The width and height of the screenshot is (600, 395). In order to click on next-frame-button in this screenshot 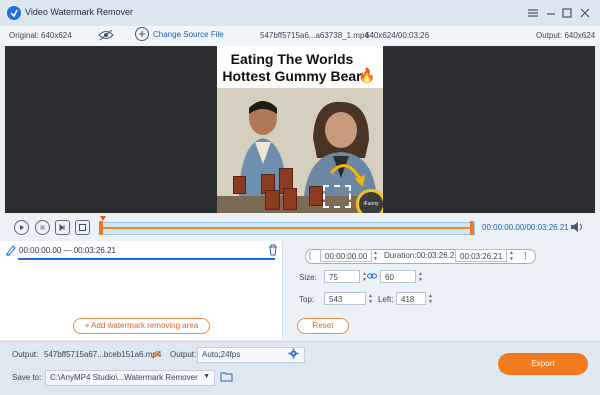, I will do `click(62, 227)`.